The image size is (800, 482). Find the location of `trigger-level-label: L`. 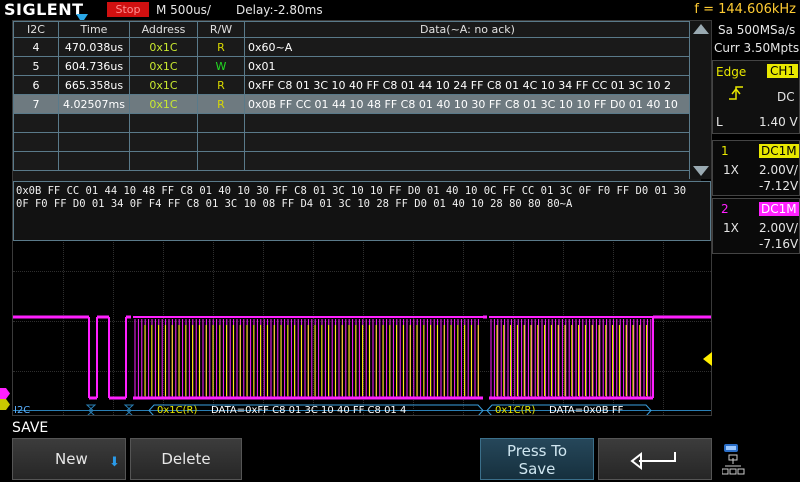

trigger-level-label: L is located at coordinates (719, 122).